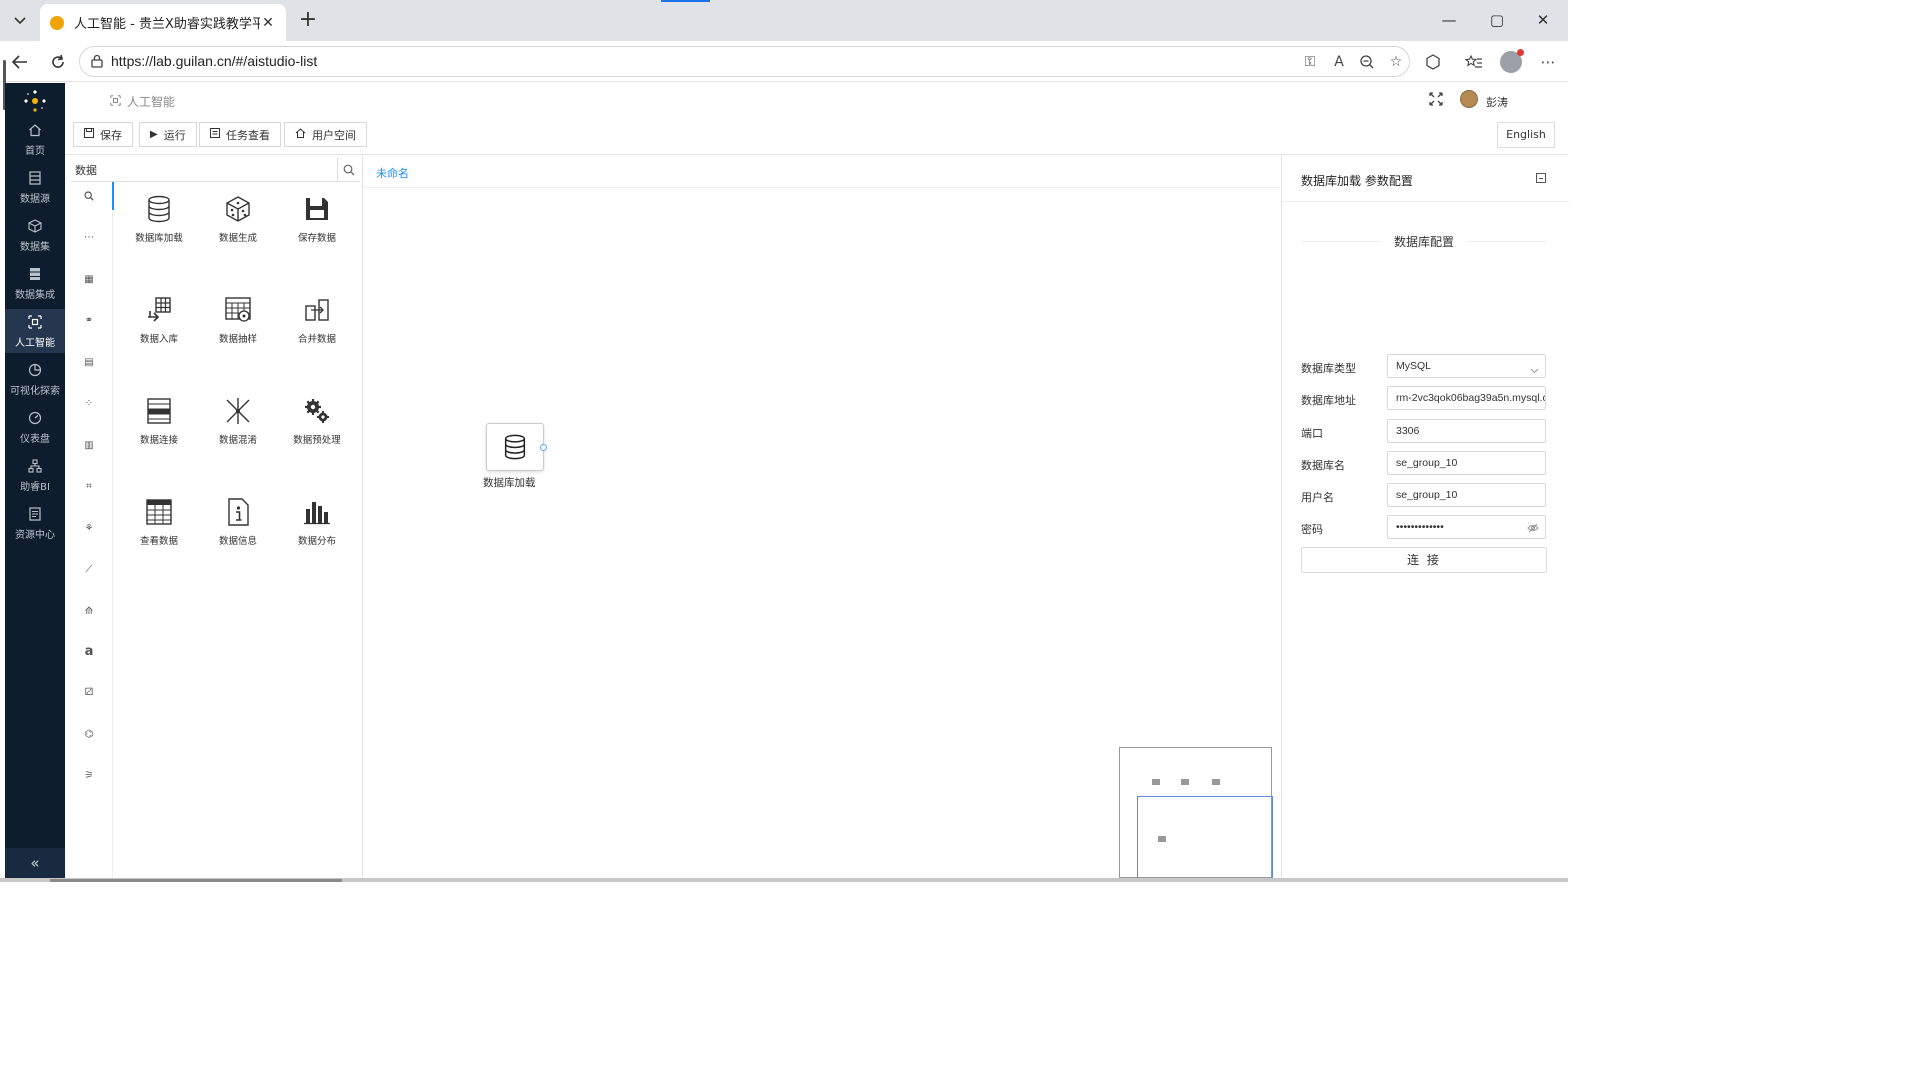  Describe the element at coordinates (35, 187) in the screenshot. I see `sidebar-item-datasource: 数据源` at that location.